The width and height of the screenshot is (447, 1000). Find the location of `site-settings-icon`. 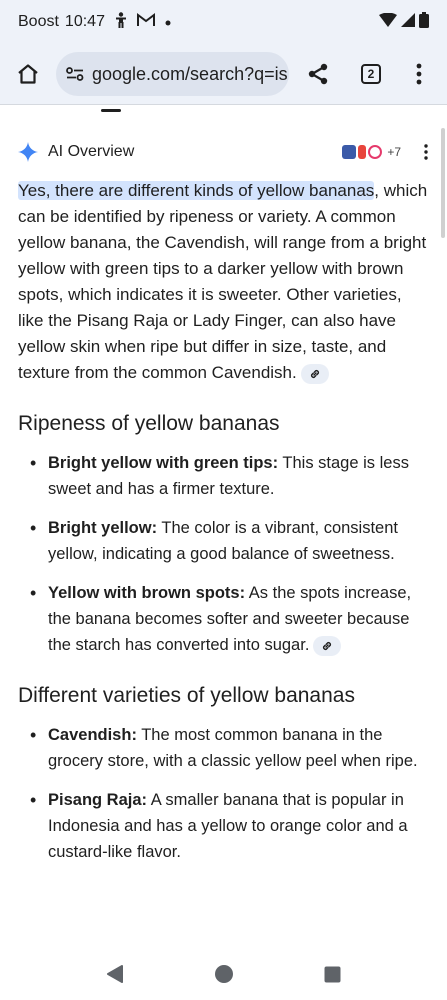

site-settings-icon is located at coordinates (75, 74).